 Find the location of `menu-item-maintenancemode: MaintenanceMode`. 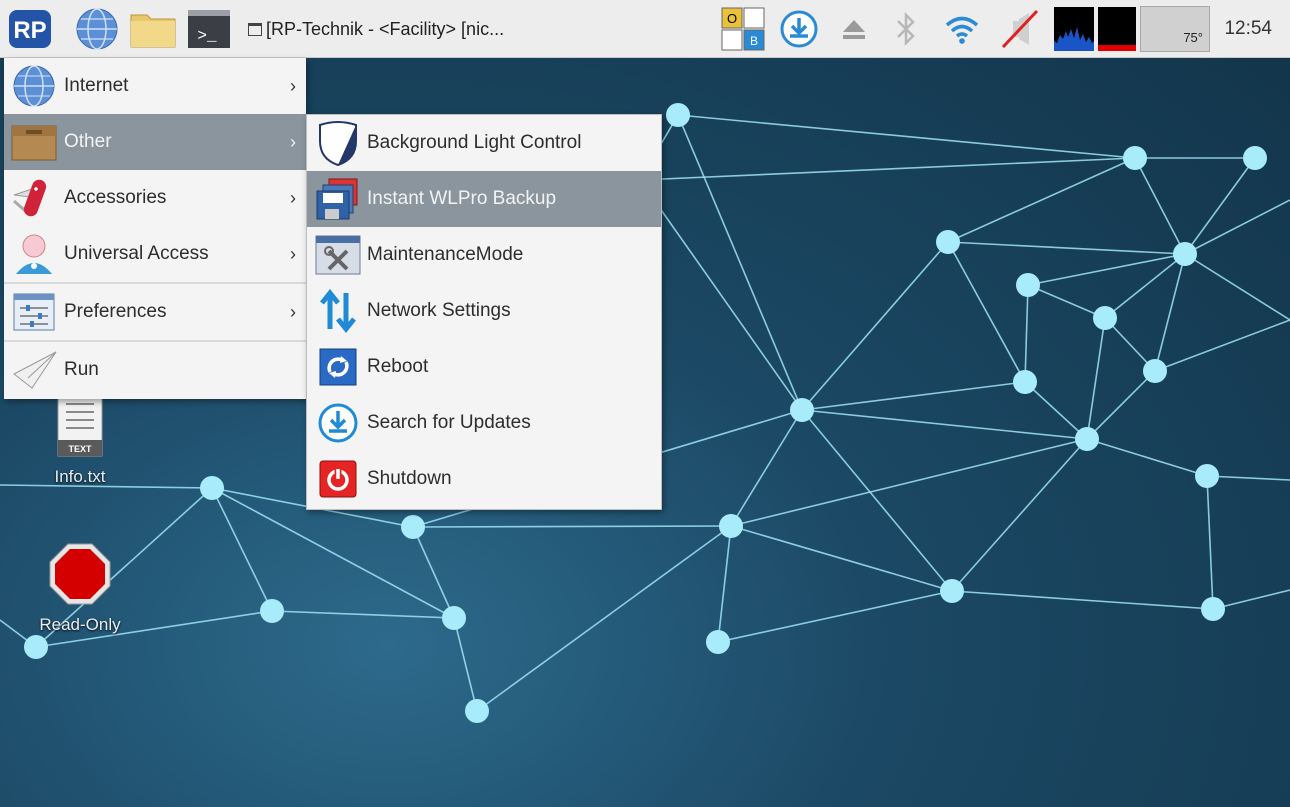

menu-item-maintenancemode: MaintenanceMode is located at coordinates (484, 255).